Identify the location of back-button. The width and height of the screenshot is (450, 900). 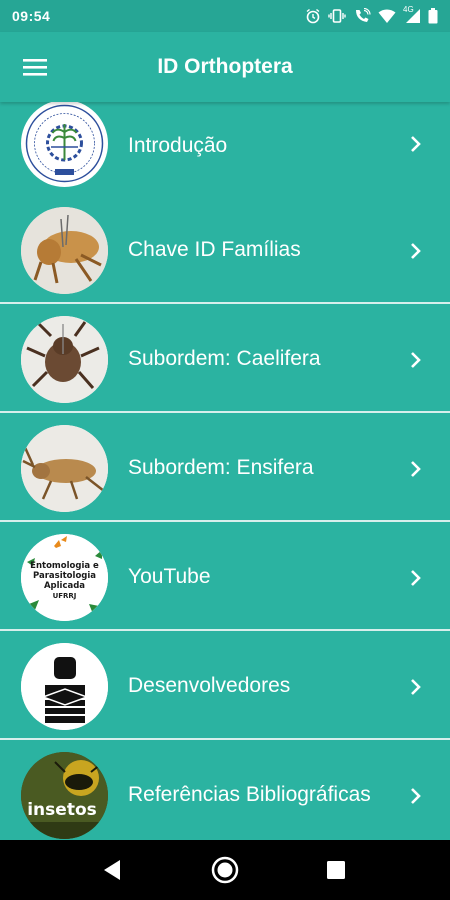
(112, 870).